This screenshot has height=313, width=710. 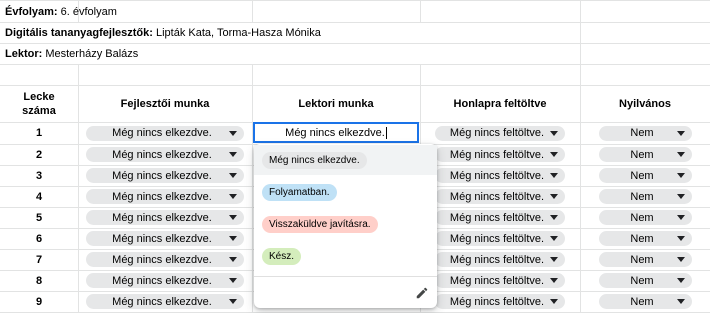 What do you see at coordinates (645, 103) in the screenshot?
I see `header-nyilvanos: Nyilvános` at bounding box center [645, 103].